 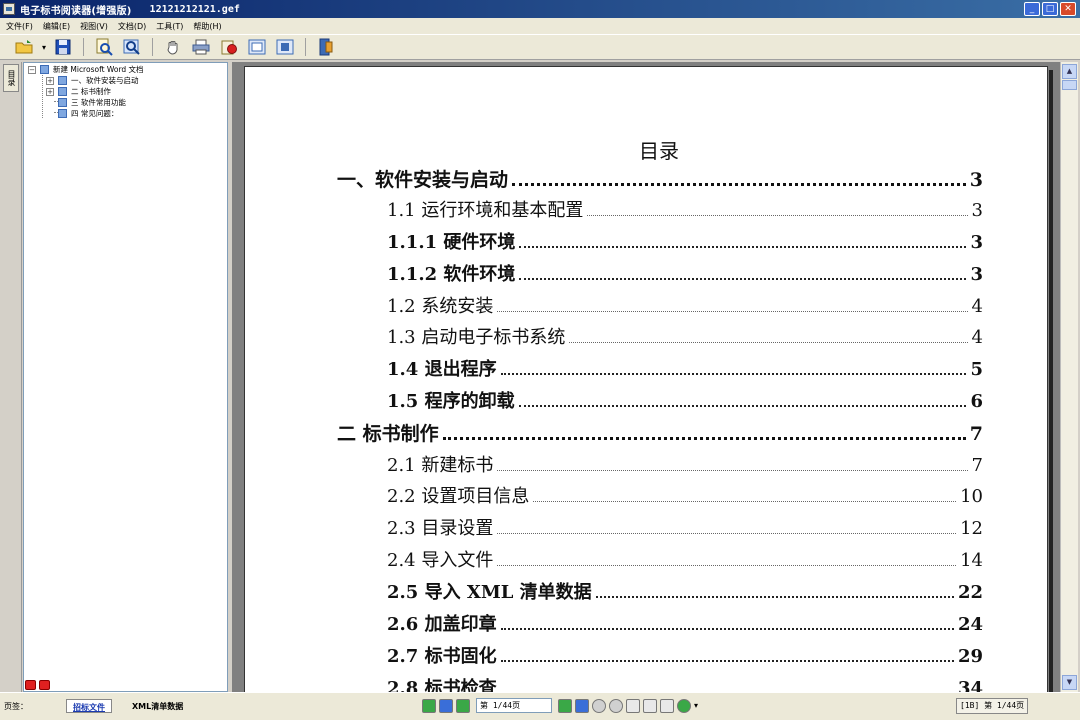 What do you see at coordinates (463, 705) in the screenshot?
I see `previous-icon` at bounding box center [463, 705].